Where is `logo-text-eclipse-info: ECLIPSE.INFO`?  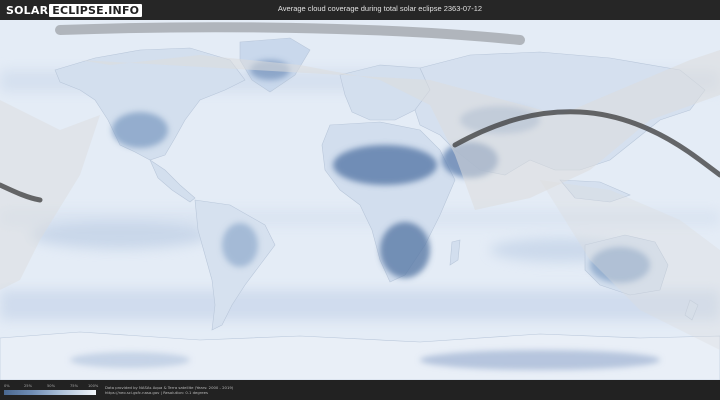
logo-text-eclipse-info: ECLIPSE.INFO is located at coordinates (96, 10).